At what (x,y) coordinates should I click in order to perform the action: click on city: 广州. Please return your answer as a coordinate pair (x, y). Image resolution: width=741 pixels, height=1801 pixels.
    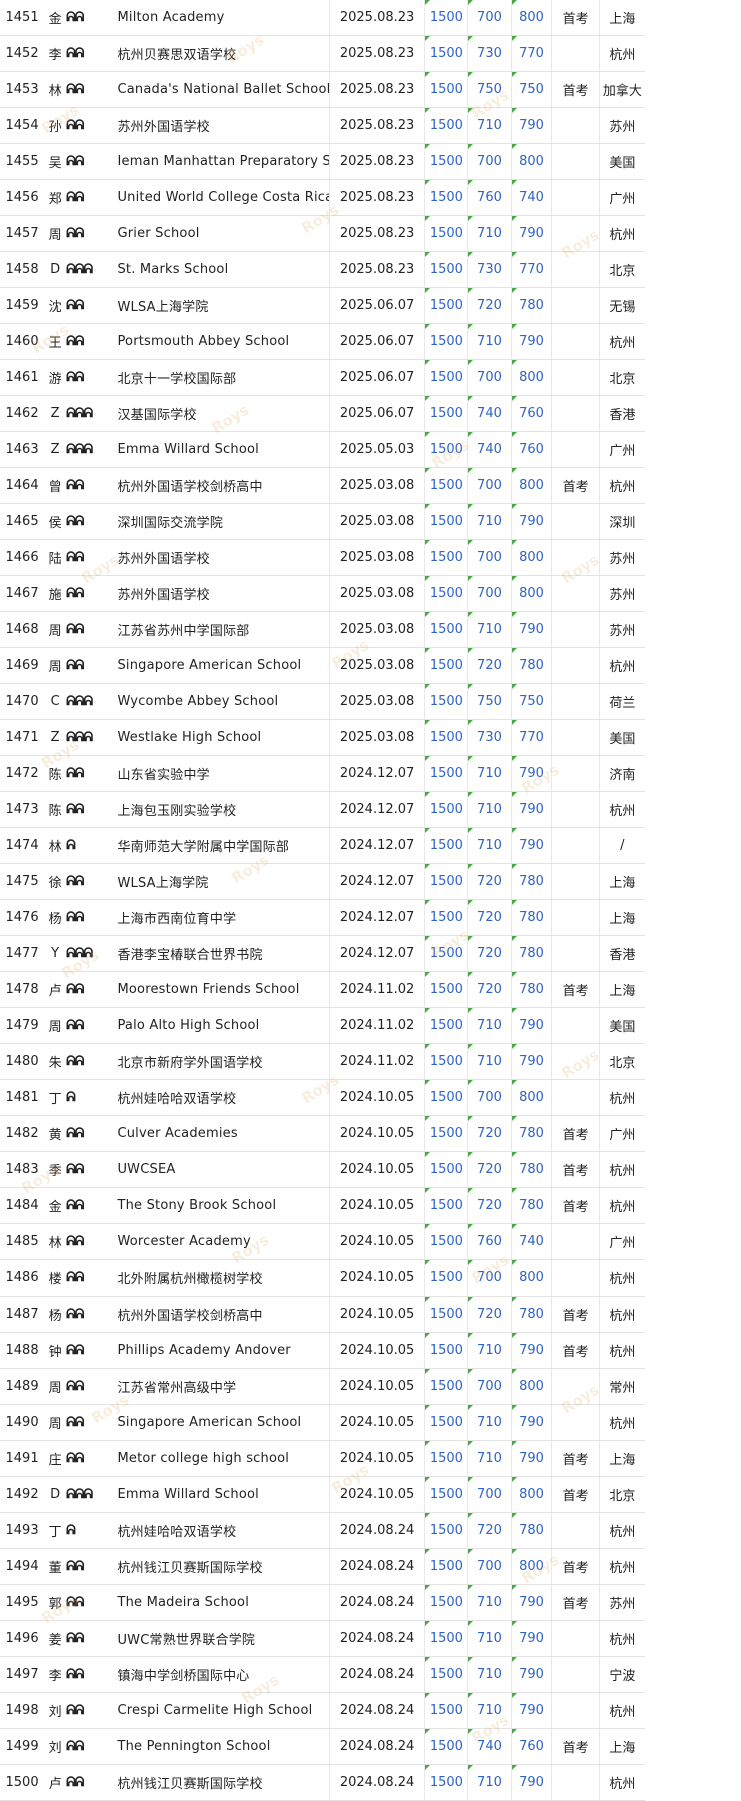
    Looking at the image, I should click on (622, 1134).